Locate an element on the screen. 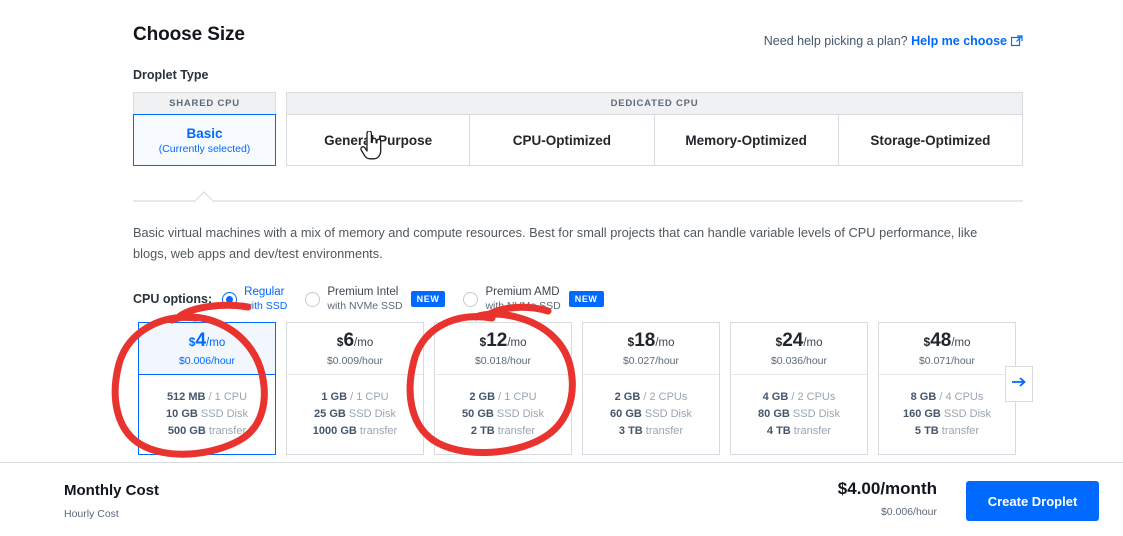 The image size is (1123, 536). plan-card-4-price-section: $4/mo $0.006/hour is located at coordinates (207, 349).